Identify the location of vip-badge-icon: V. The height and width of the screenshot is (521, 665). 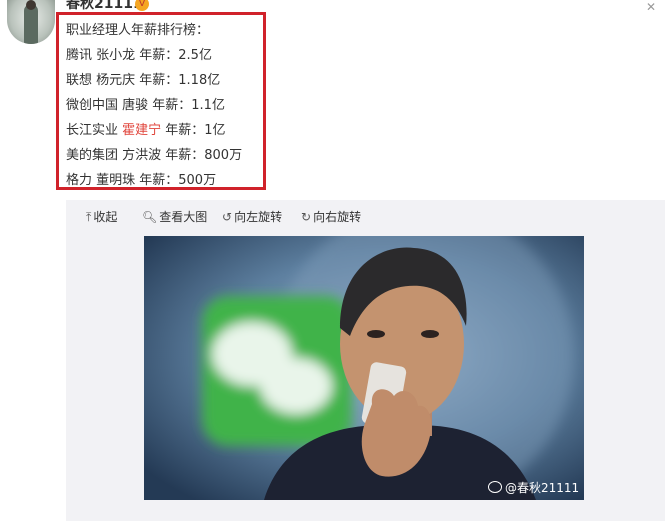
(142, 5).